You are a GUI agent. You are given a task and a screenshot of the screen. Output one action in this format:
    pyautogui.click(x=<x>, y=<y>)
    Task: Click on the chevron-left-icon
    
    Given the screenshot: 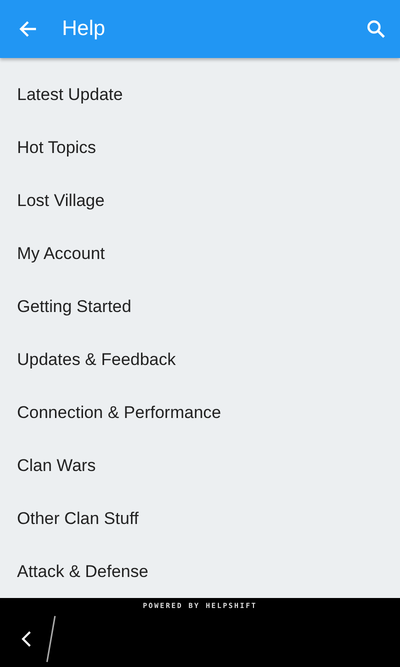 What is the action you would take?
    pyautogui.click(x=26, y=639)
    